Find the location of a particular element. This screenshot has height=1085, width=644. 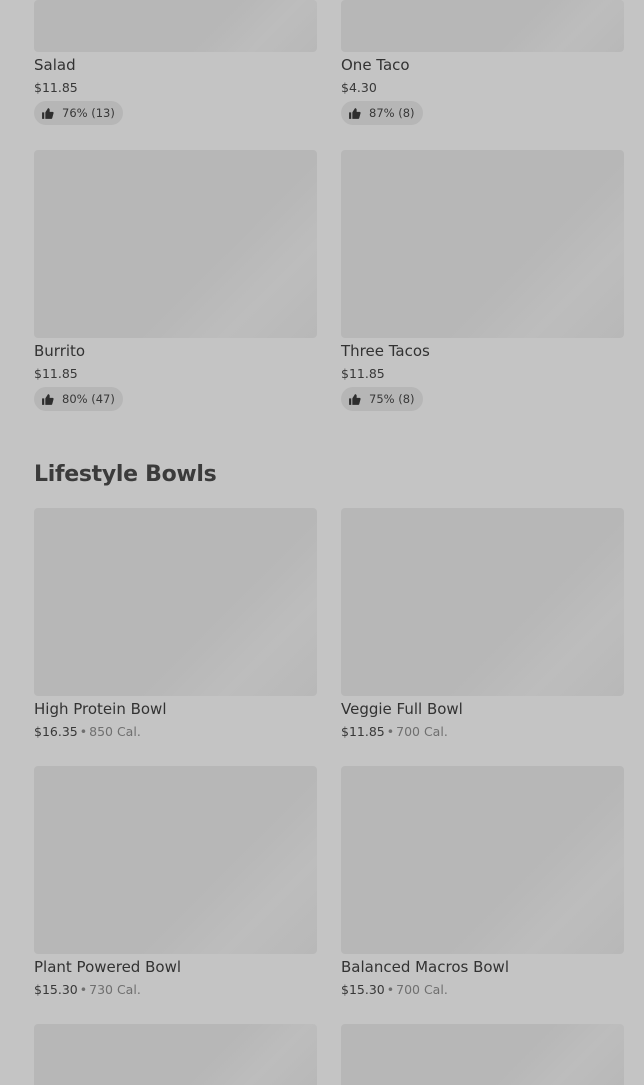

menu-item-name: One Taco is located at coordinates (375, 65).